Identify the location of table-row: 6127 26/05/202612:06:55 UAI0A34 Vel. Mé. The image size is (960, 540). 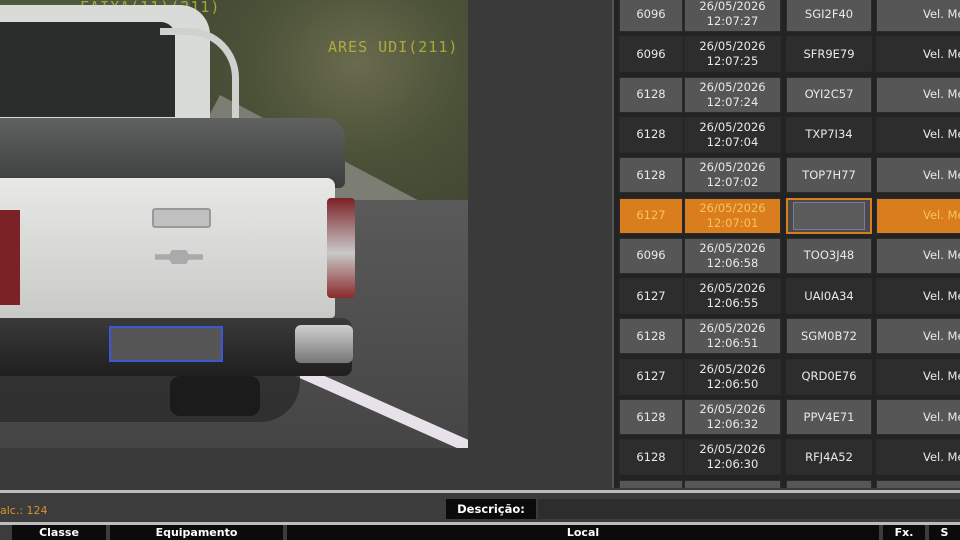
(787, 296).